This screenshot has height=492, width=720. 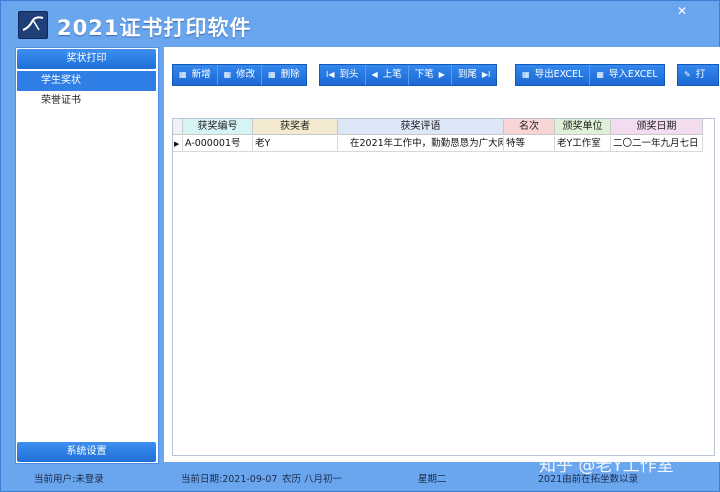 What do you see at coordinates (583, 144) in the screenshot?
I see `table-cell-issuer: 老Y工作室` at bounding box center [583, 144].